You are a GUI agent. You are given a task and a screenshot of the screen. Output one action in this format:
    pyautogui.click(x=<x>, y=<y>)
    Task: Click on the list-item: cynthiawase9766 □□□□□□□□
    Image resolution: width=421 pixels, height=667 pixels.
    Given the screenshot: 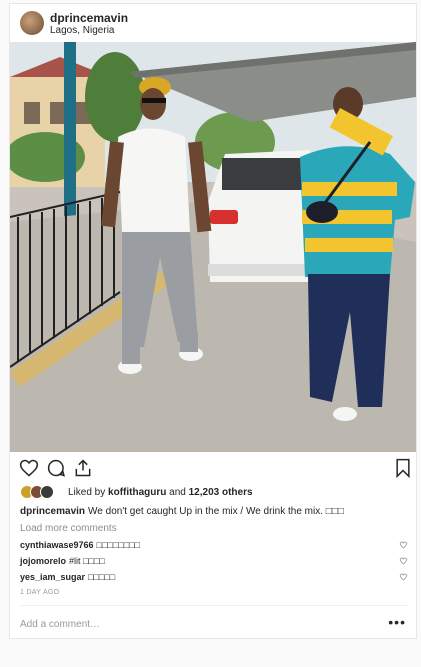 What is the action you would take?
    pyautogui.click(x=214, y=545)
    